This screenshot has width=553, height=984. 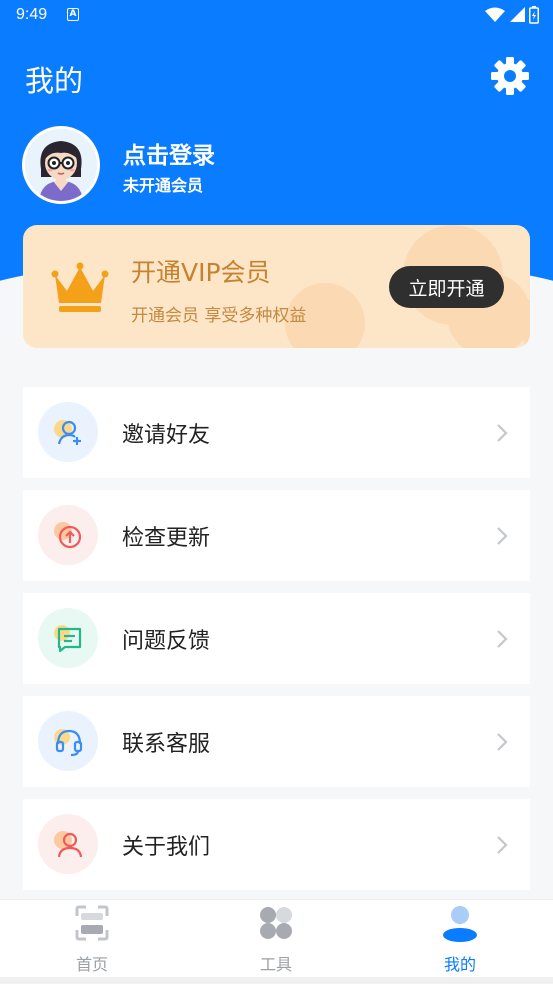 I want to click on menu-item-invite: 邀请好友, so click(x=276, y=432).